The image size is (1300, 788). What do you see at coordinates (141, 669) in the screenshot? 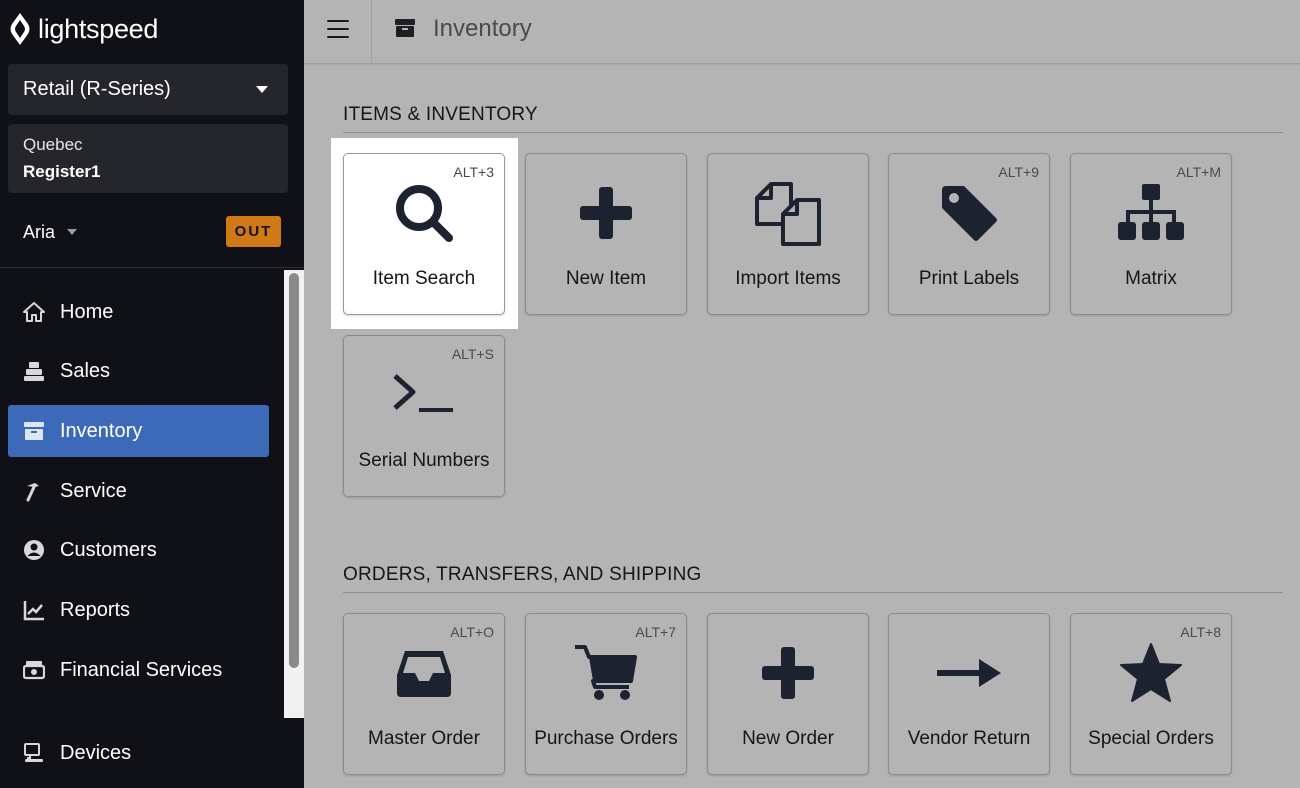
I see `sidebar-item-label: Financial Services` at bounding box center [141, 669].